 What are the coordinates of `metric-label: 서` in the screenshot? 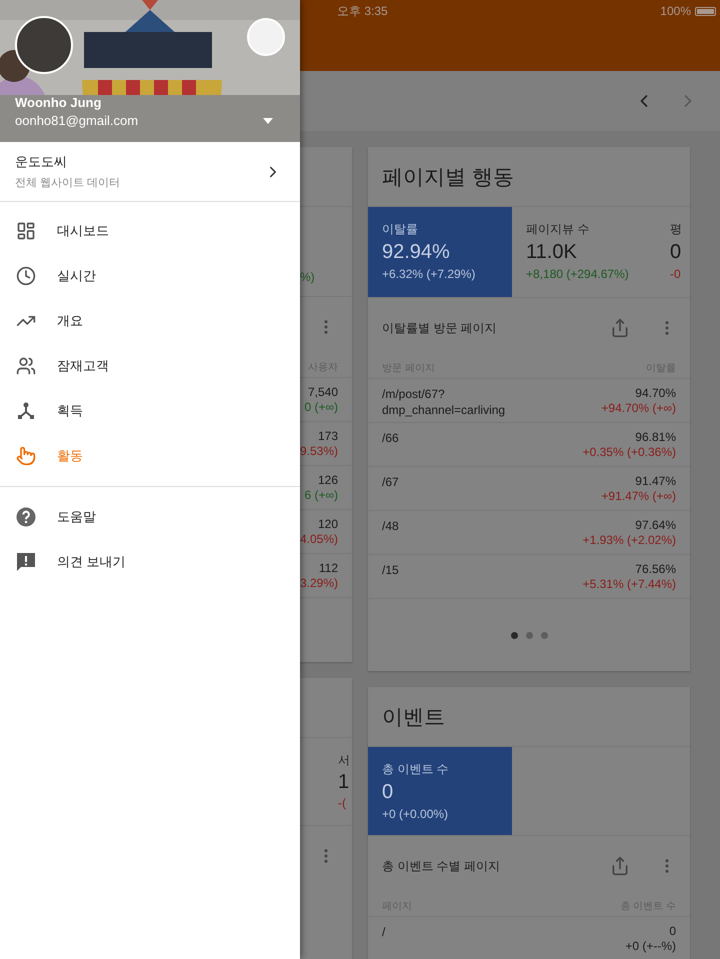 It's located at (344, 760).